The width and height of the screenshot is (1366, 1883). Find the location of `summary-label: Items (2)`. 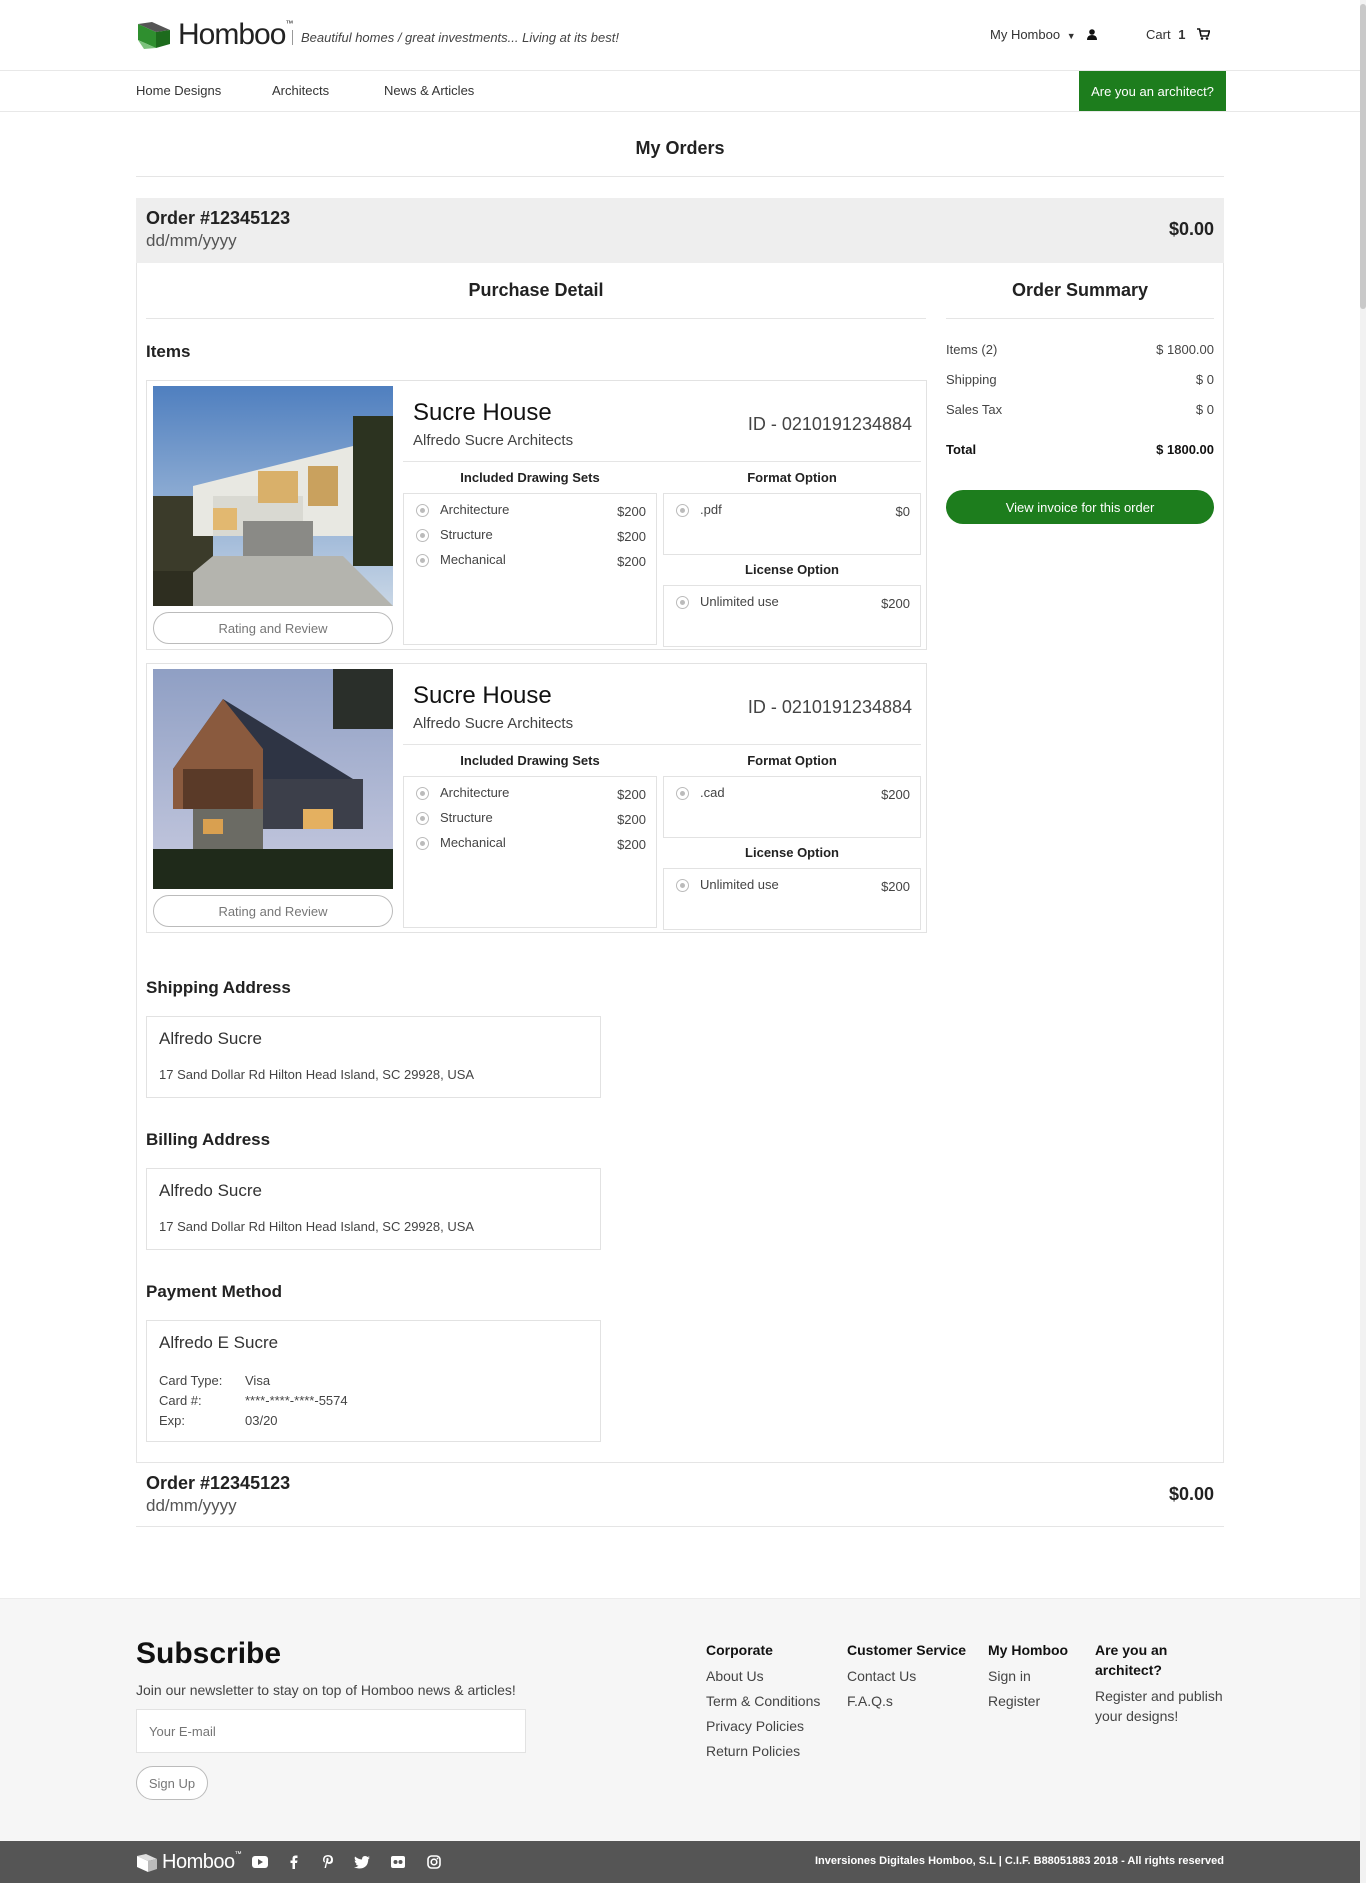

summary-label: Items (2) is located at coordinates (972, 349).